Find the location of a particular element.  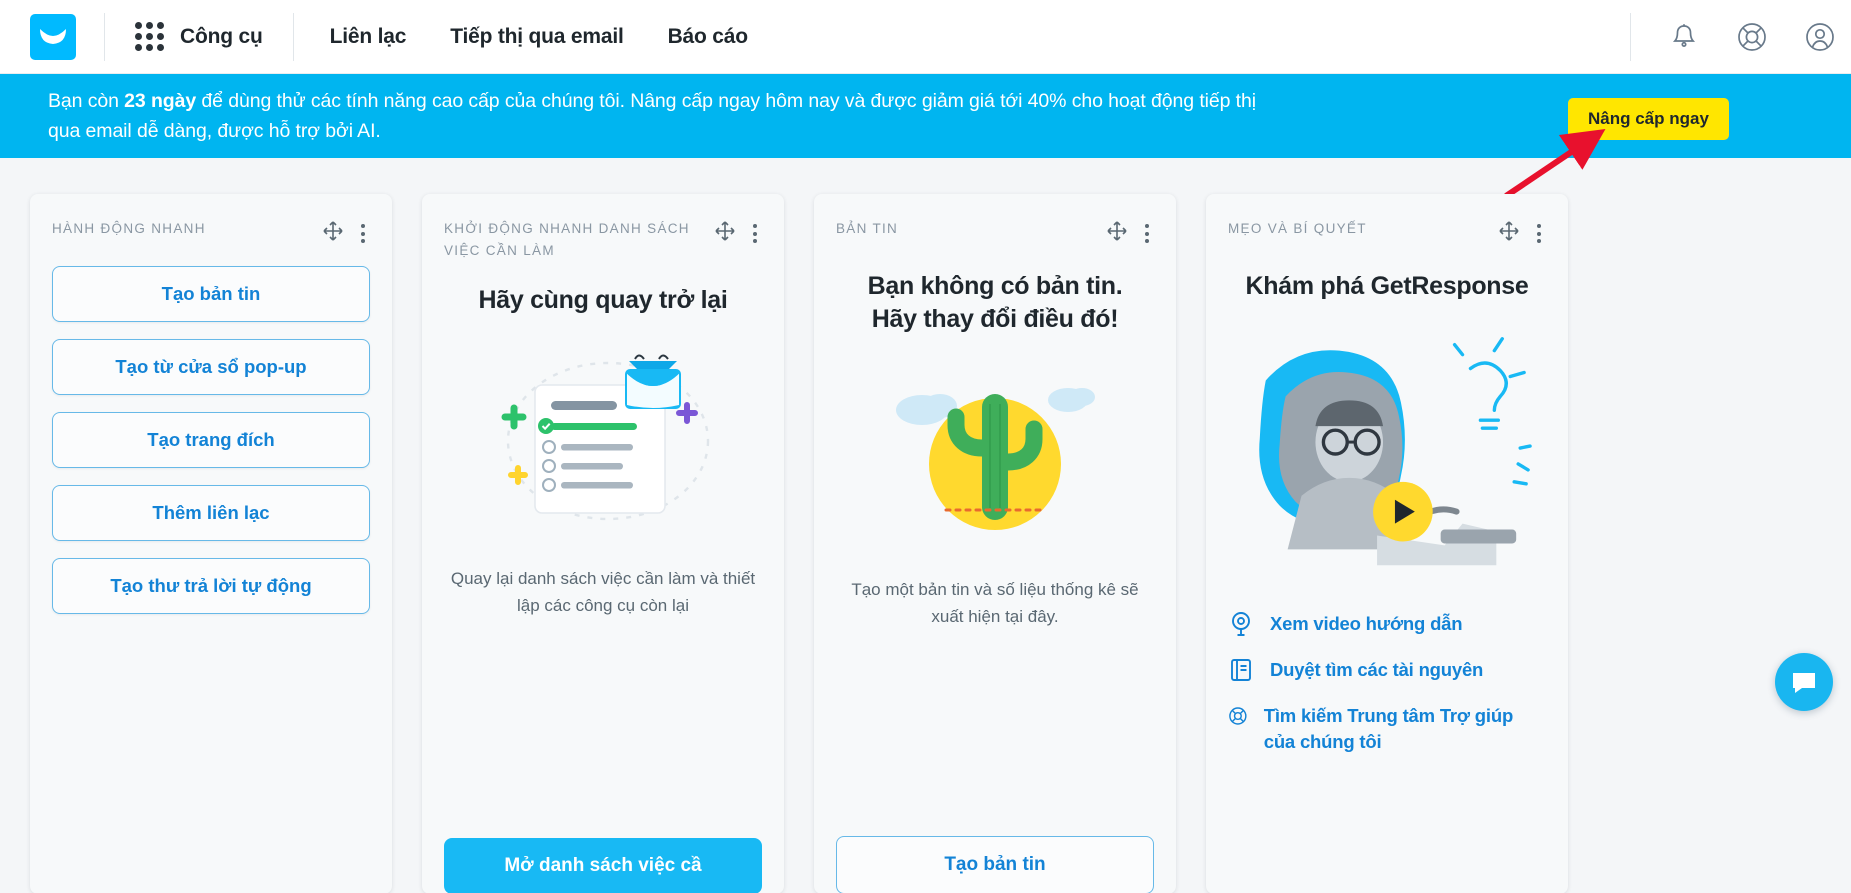

lifebuoy-help-icon is located at coordinates (1238, 716).